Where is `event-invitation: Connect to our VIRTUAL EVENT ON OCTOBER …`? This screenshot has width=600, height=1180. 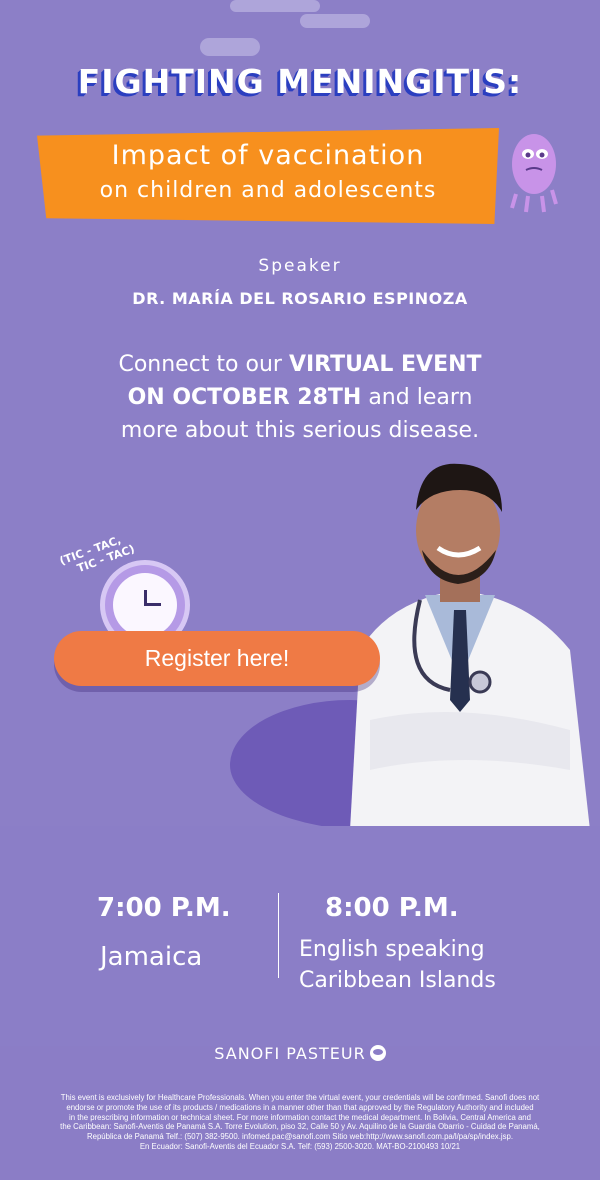 event-invitation: Connect to our VIRTUAL EVENT ON OCTOBER … is located at coordinates (300, 397).